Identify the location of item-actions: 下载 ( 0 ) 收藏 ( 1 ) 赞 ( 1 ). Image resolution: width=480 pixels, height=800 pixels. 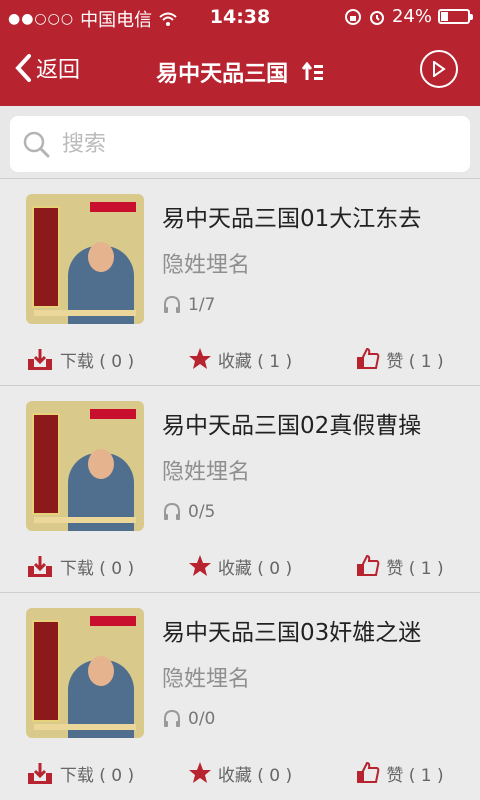
(240, 359).